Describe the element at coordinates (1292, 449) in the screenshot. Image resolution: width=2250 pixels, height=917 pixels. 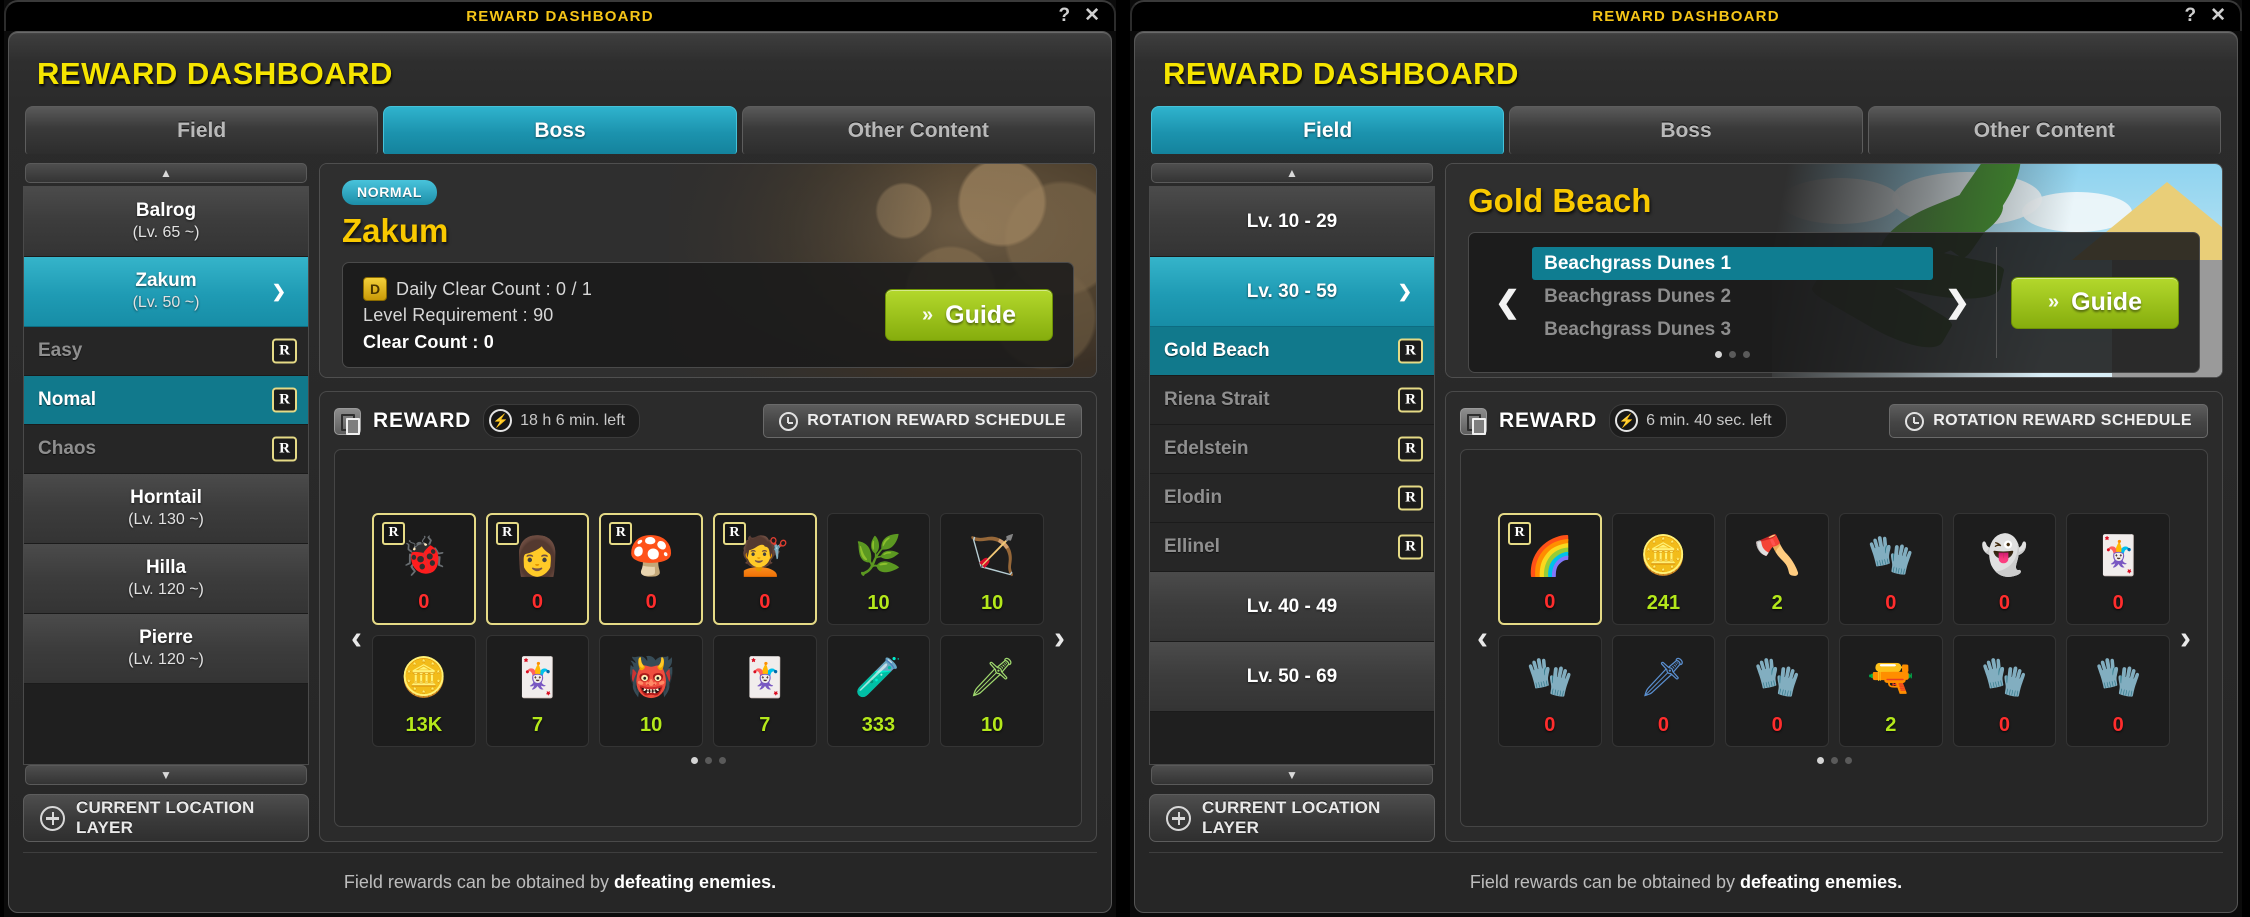
I see `sidebar-item-edelstein: Edelstein R` at that location.